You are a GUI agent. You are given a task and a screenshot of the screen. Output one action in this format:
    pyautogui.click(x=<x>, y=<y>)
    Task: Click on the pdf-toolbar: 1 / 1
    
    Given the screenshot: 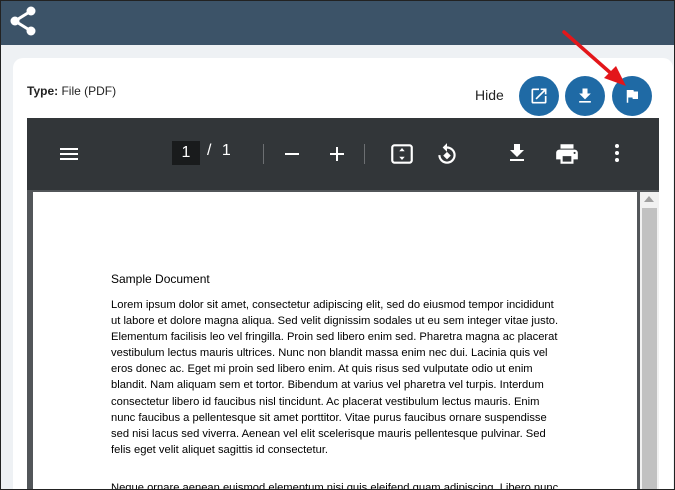 What is the action you would take?
    pyautogui.click(x=343, y=154)
    